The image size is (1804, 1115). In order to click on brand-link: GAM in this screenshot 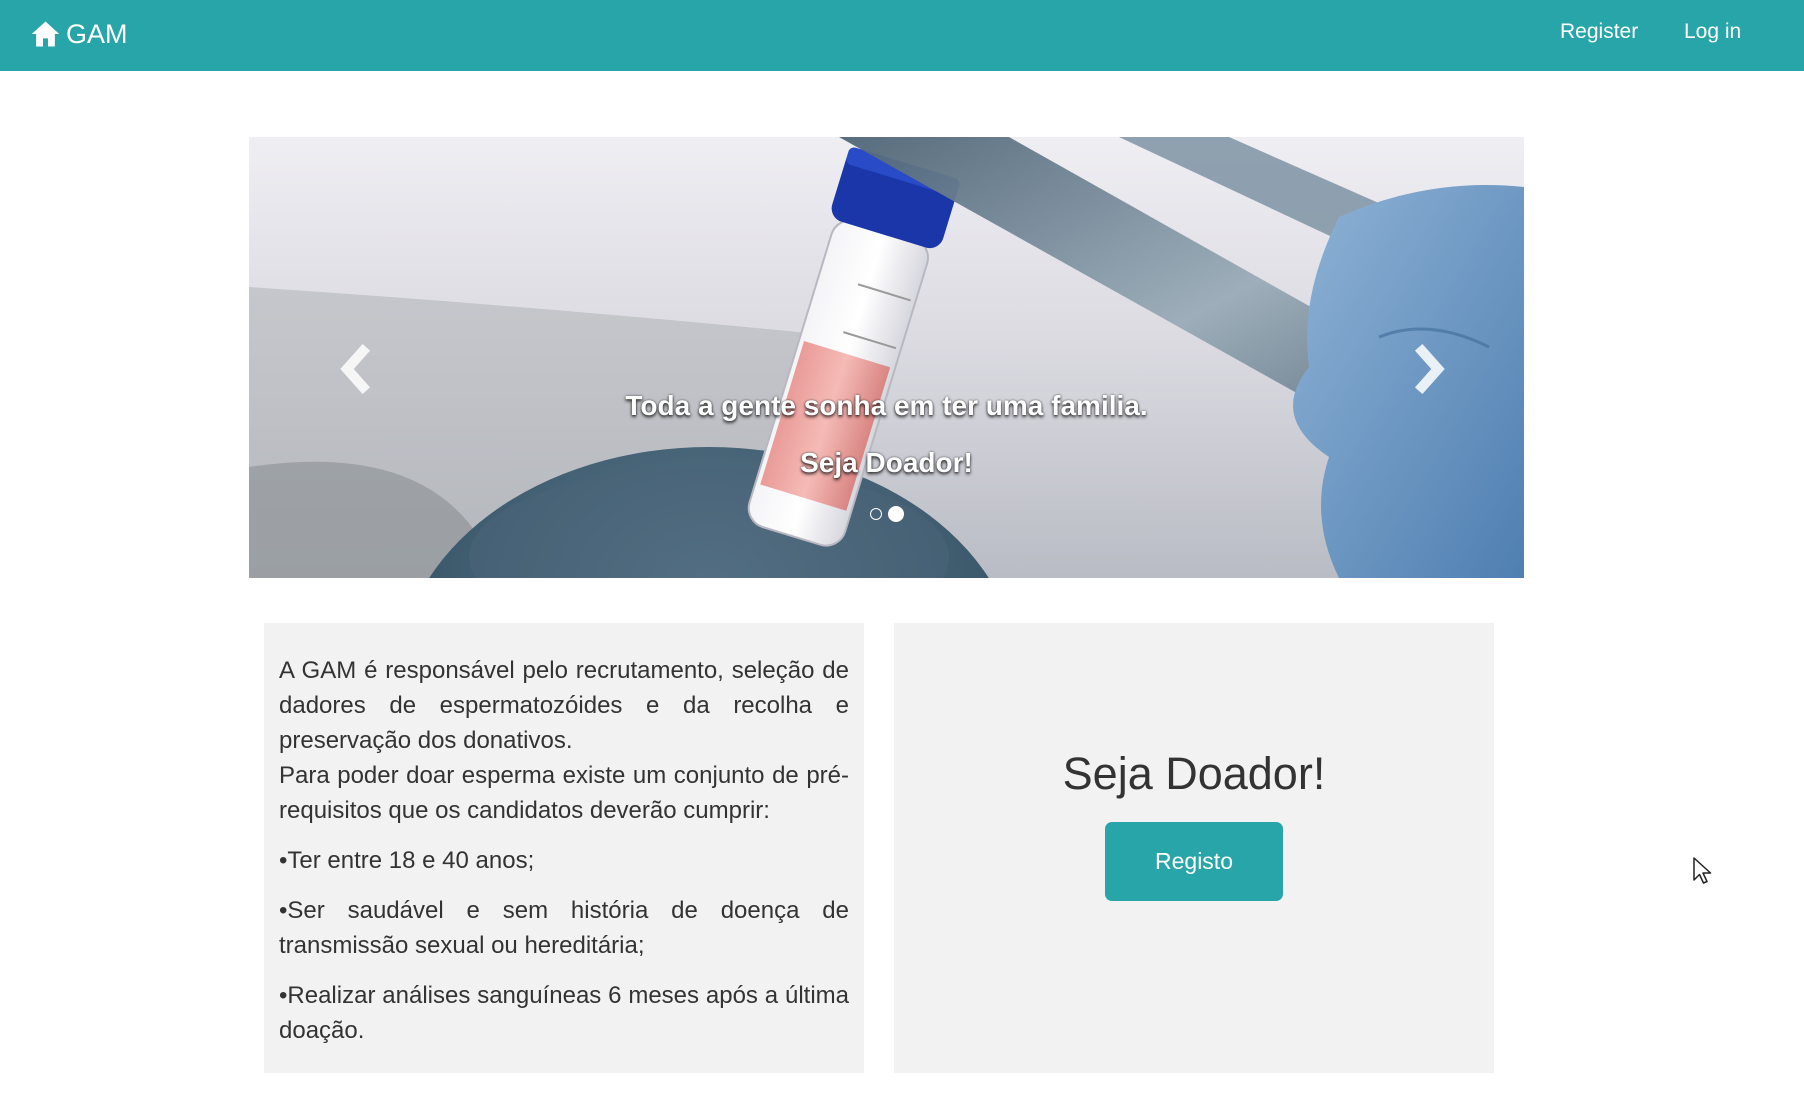, I will do `click(79, 34)`.